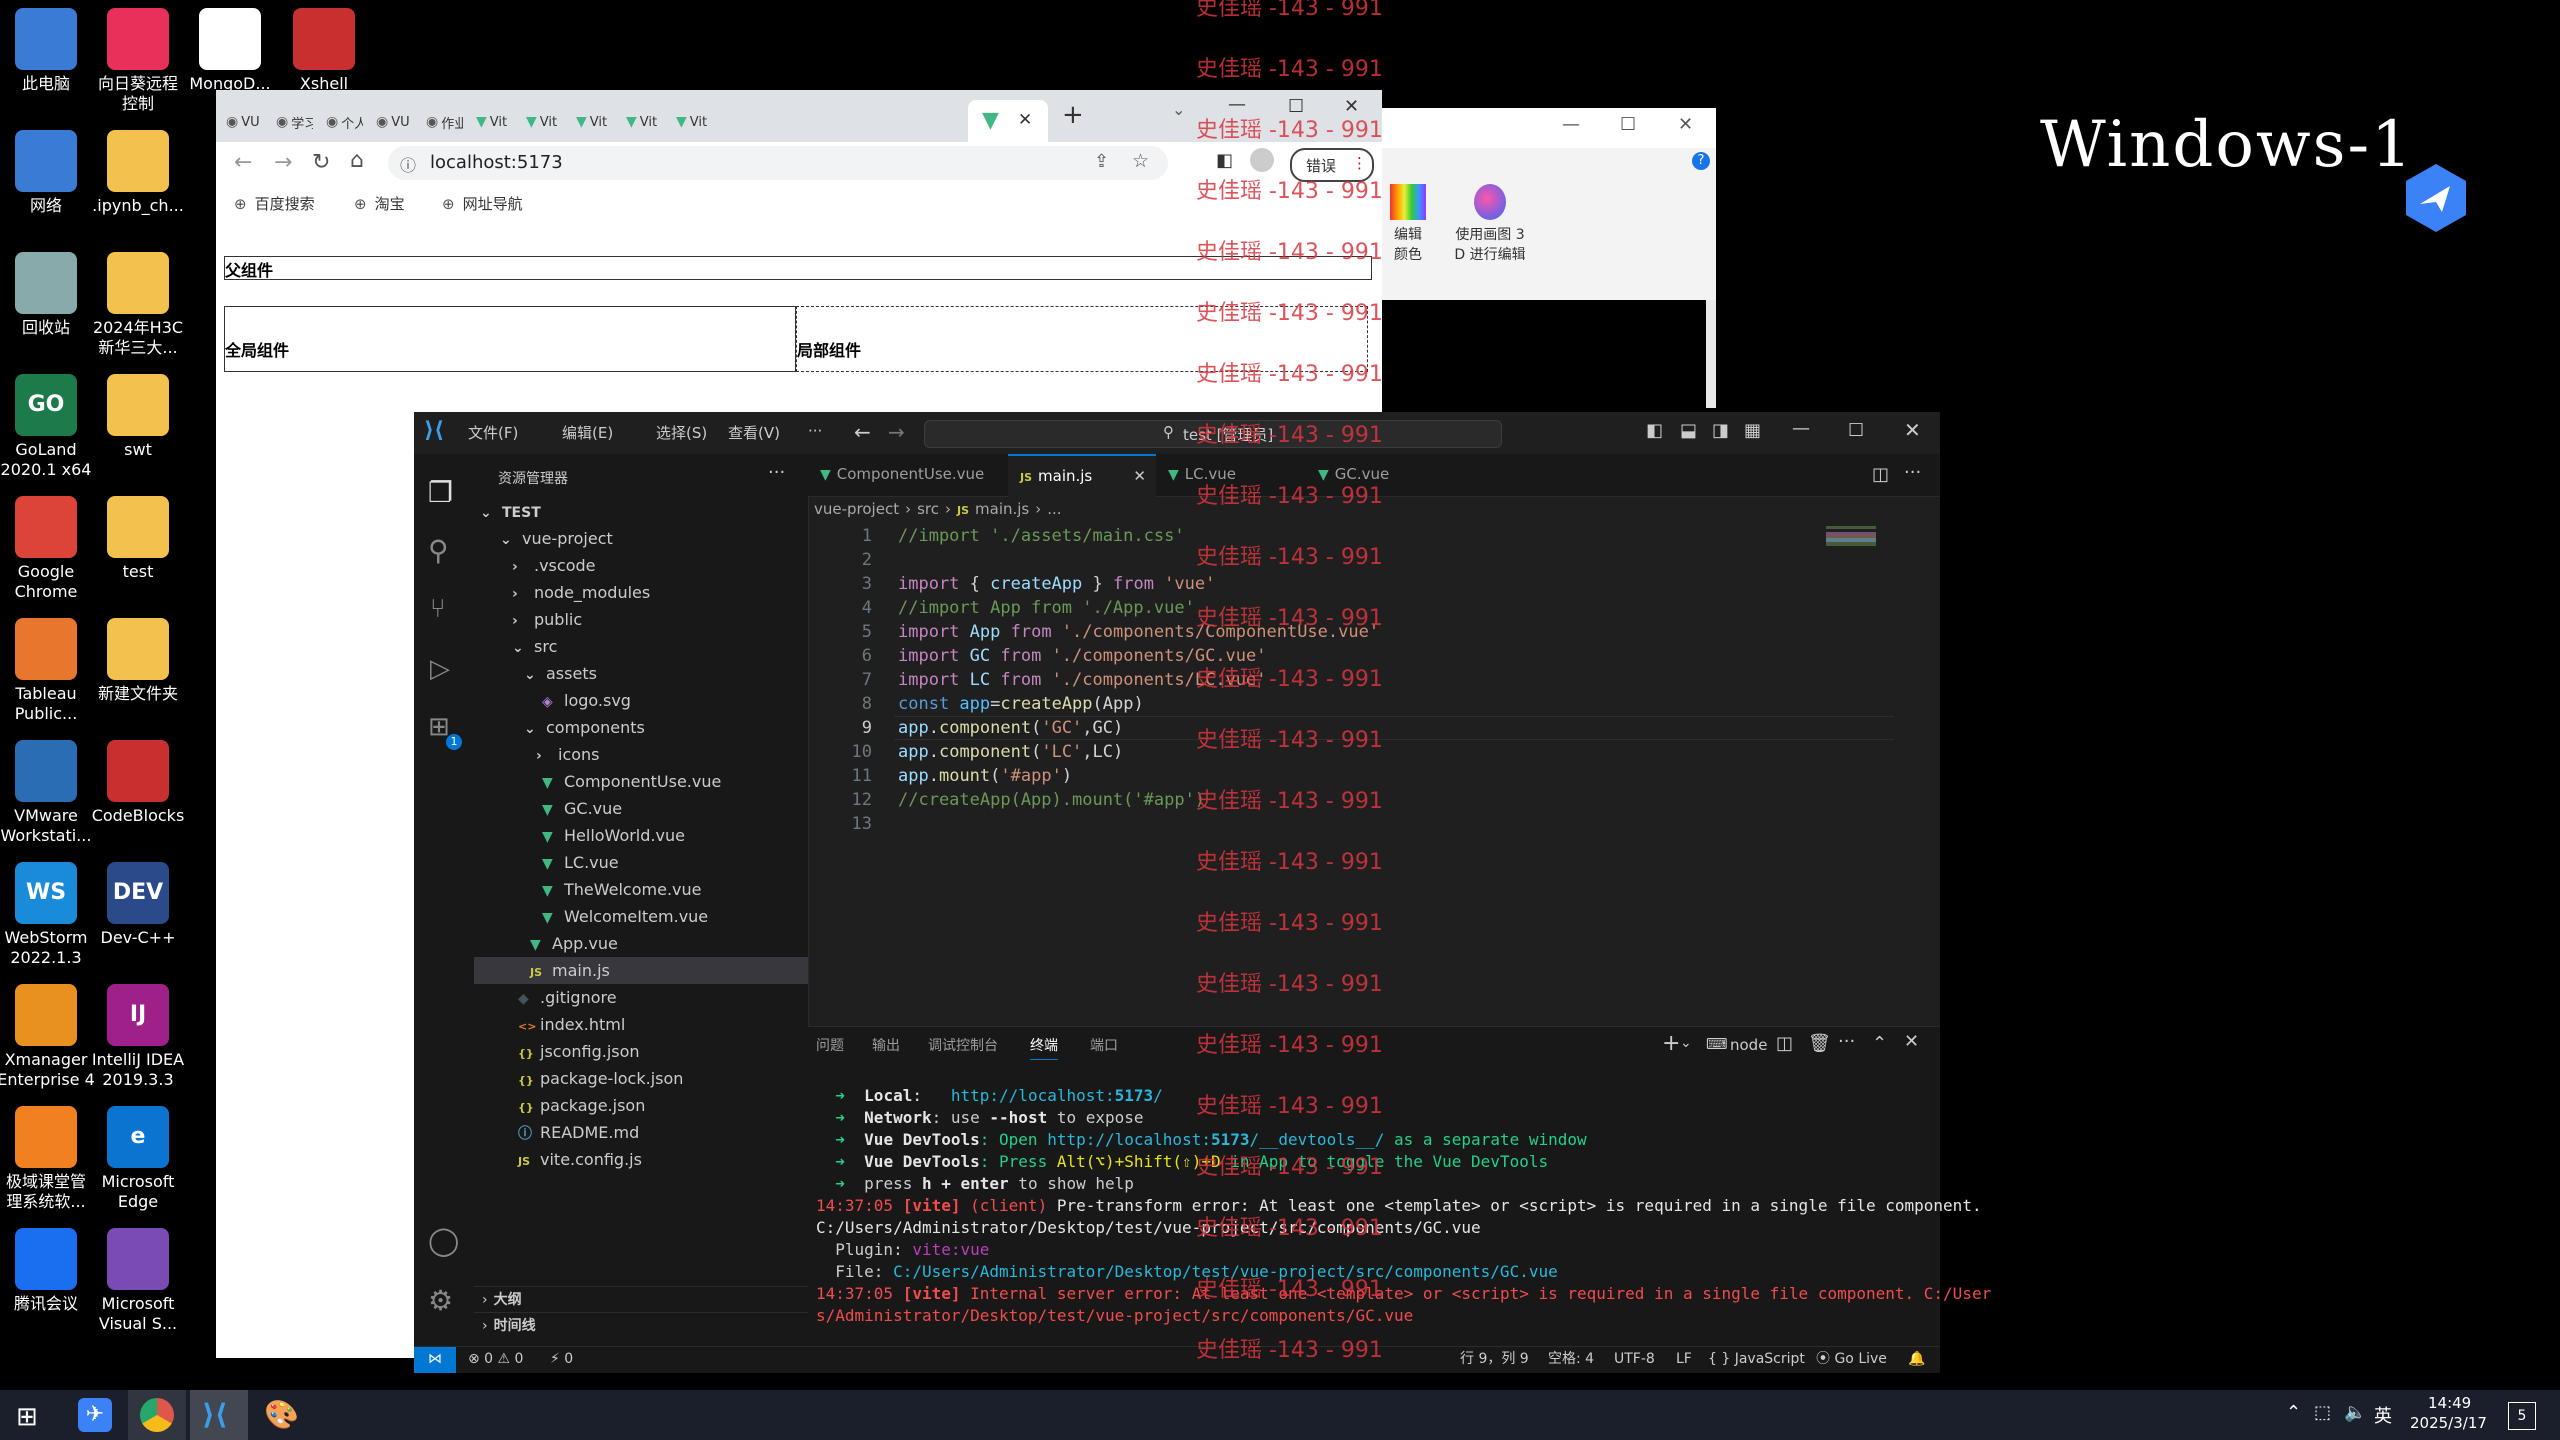 The image size is (2560, 1440). Describe the element at coordinates (1025, 120) in the screenshot. I see `close-tab-icon: ✕` at that location.